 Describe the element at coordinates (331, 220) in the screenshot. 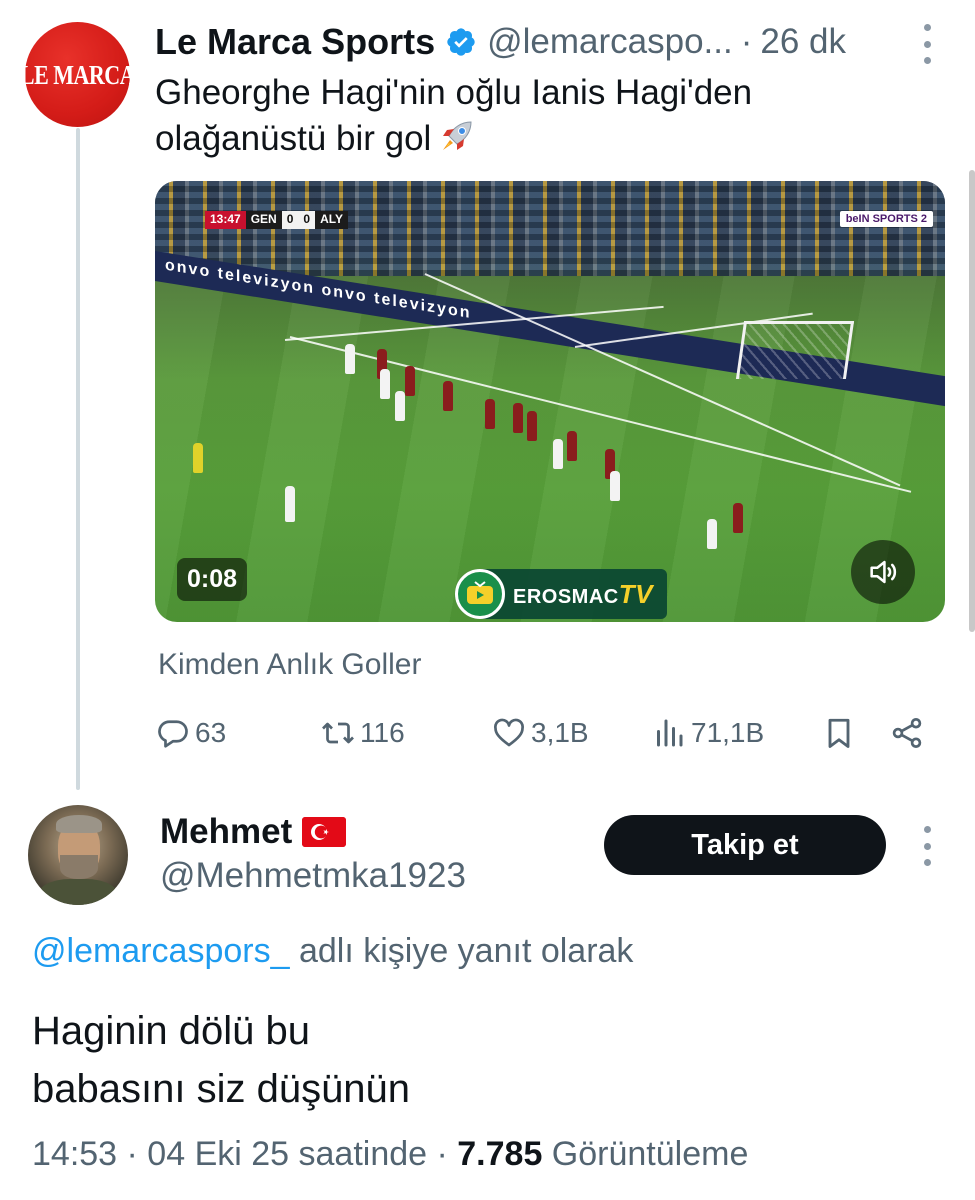

I see `away-team: ALY` at that location.